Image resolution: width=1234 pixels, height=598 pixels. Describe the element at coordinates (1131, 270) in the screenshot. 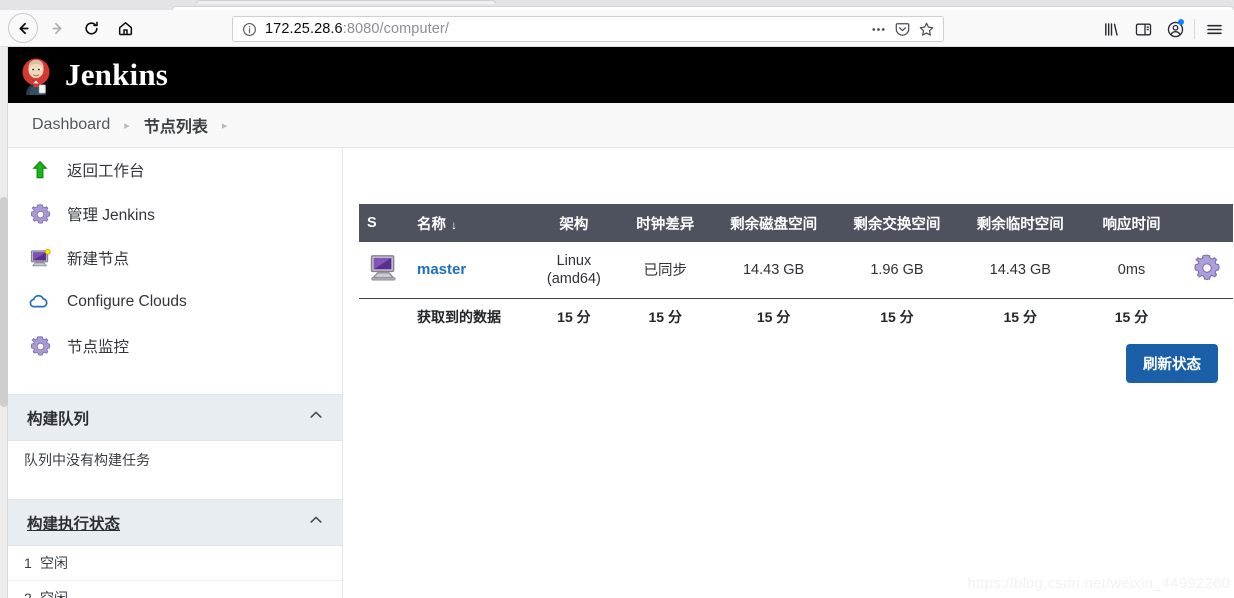

I see `cell-response-time: 0ms` at that location.